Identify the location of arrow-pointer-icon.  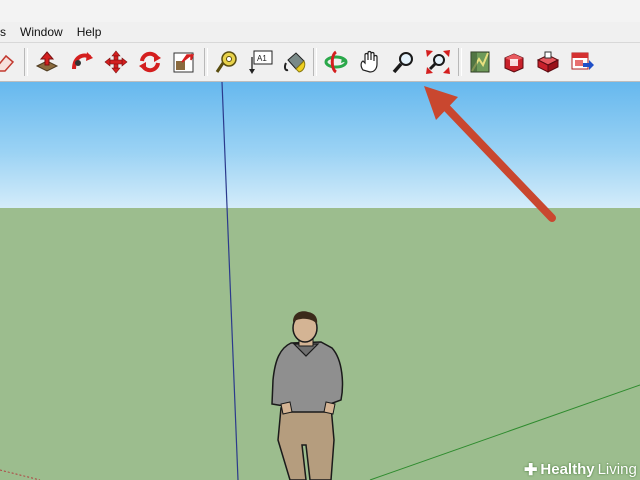
(490, 154).